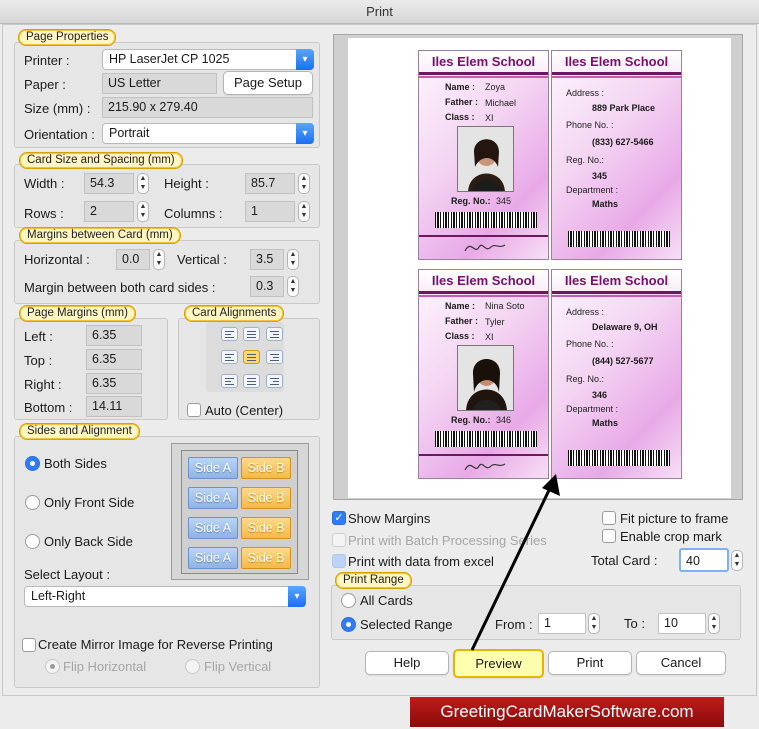 The height and width of the screenshot is (729, 759). Describe the element at coordinates (567, 712) in the screenshot. I see `watermark-banner: GreetingCardMakerSoftware.com` at that location.